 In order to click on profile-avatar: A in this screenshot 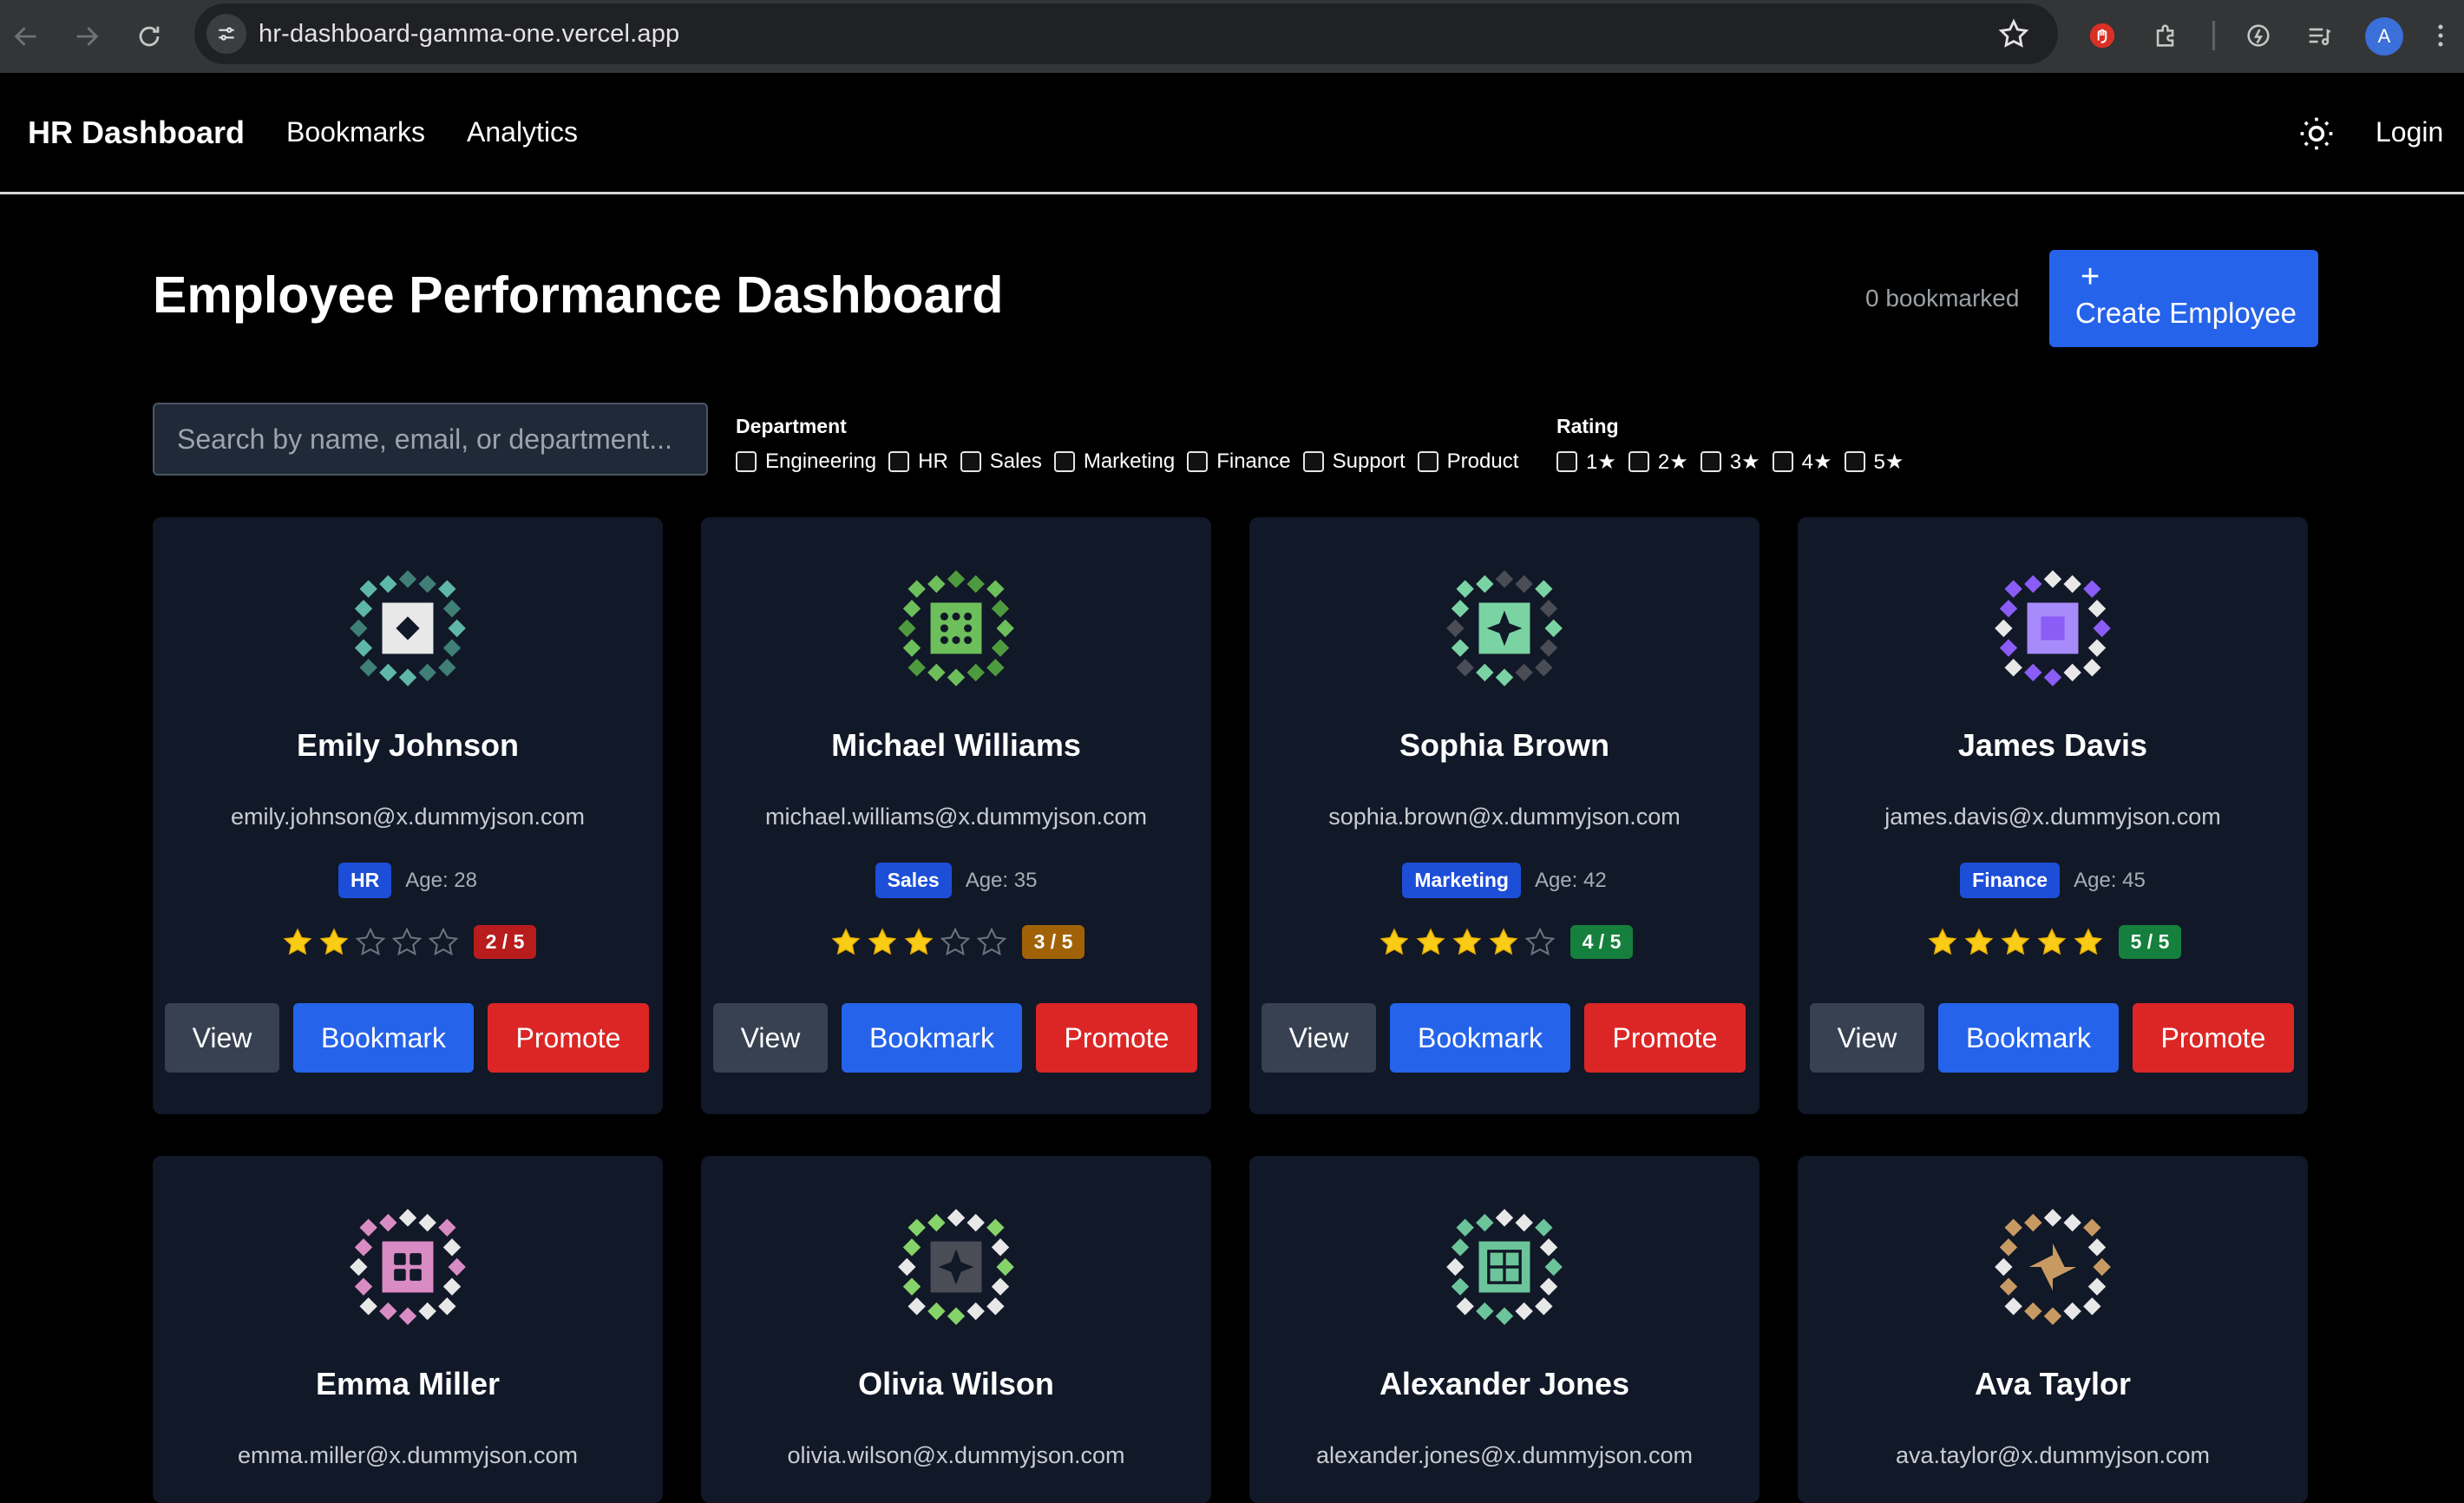, I will do `click(2384, 36)`.